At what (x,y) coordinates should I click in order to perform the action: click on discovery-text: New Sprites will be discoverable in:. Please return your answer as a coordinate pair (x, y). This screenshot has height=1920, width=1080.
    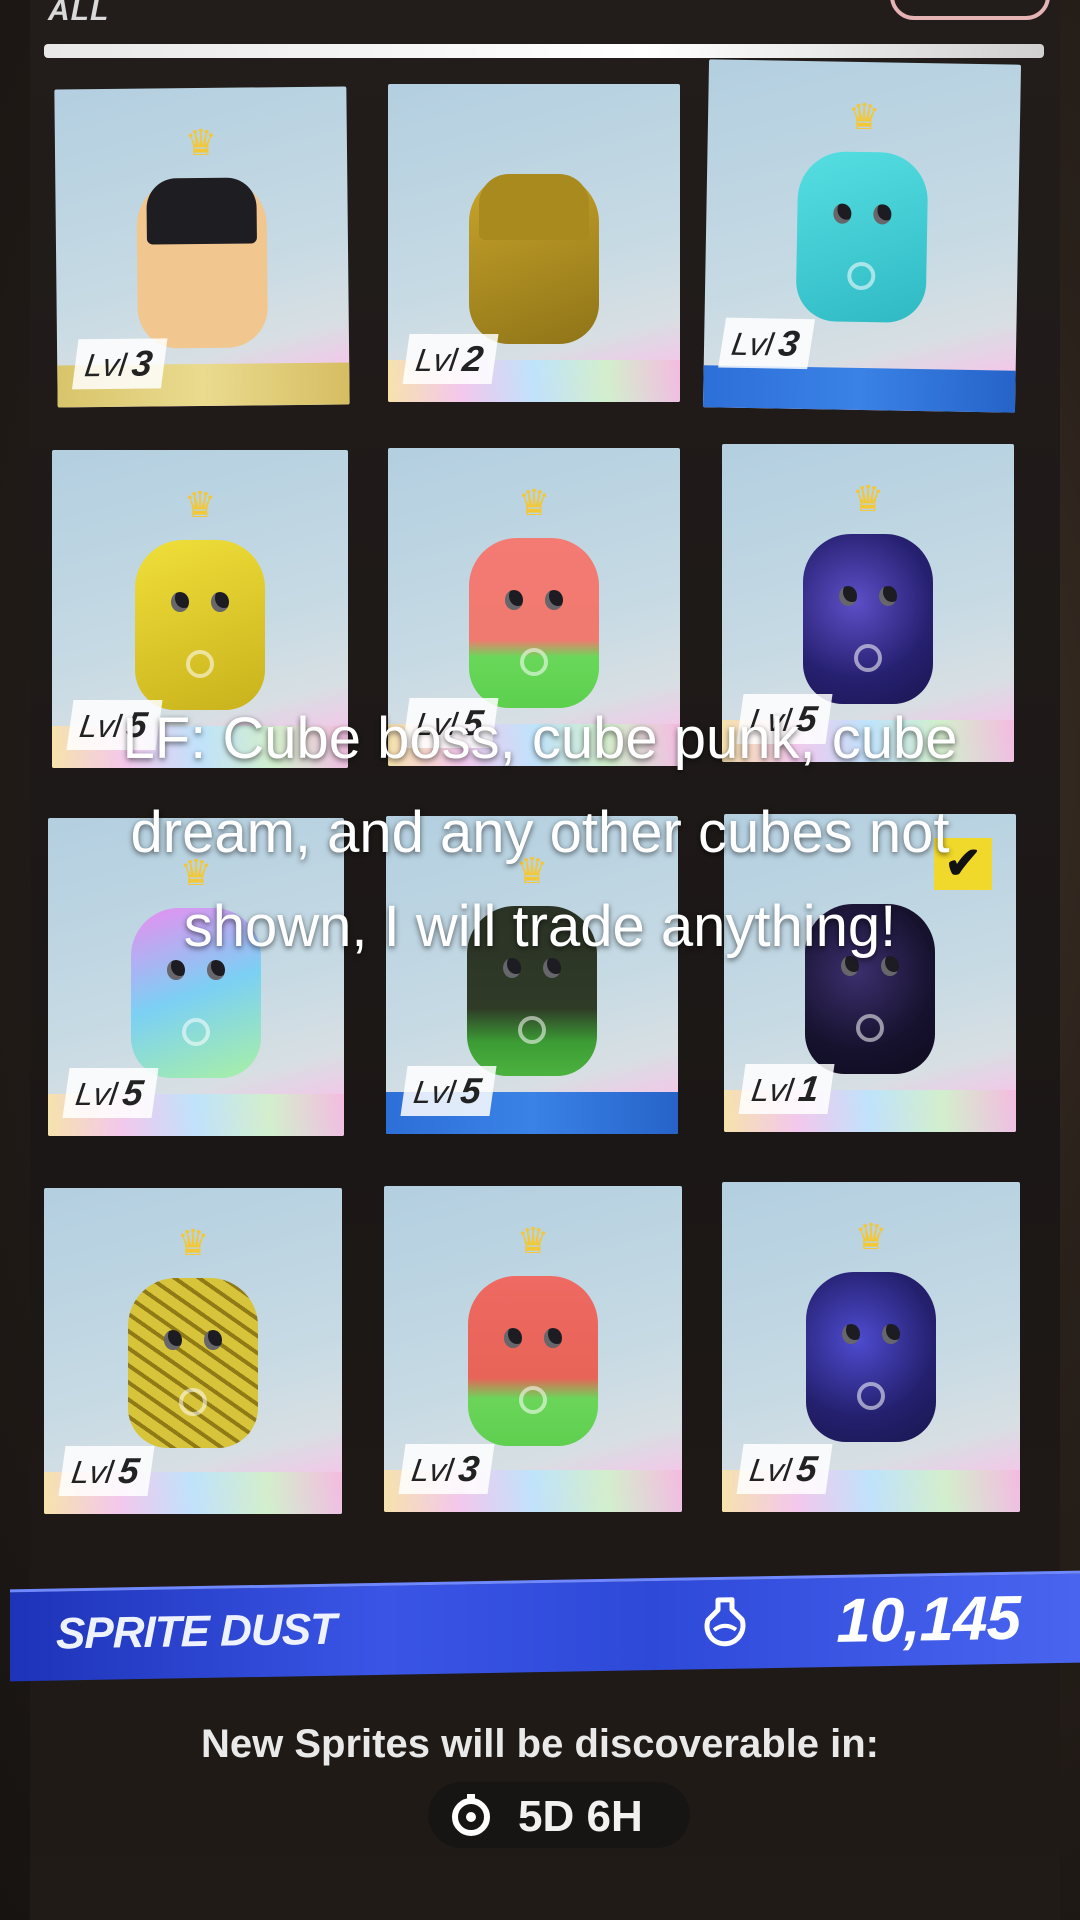
    Looking at the image, I should click on (540, 1744).